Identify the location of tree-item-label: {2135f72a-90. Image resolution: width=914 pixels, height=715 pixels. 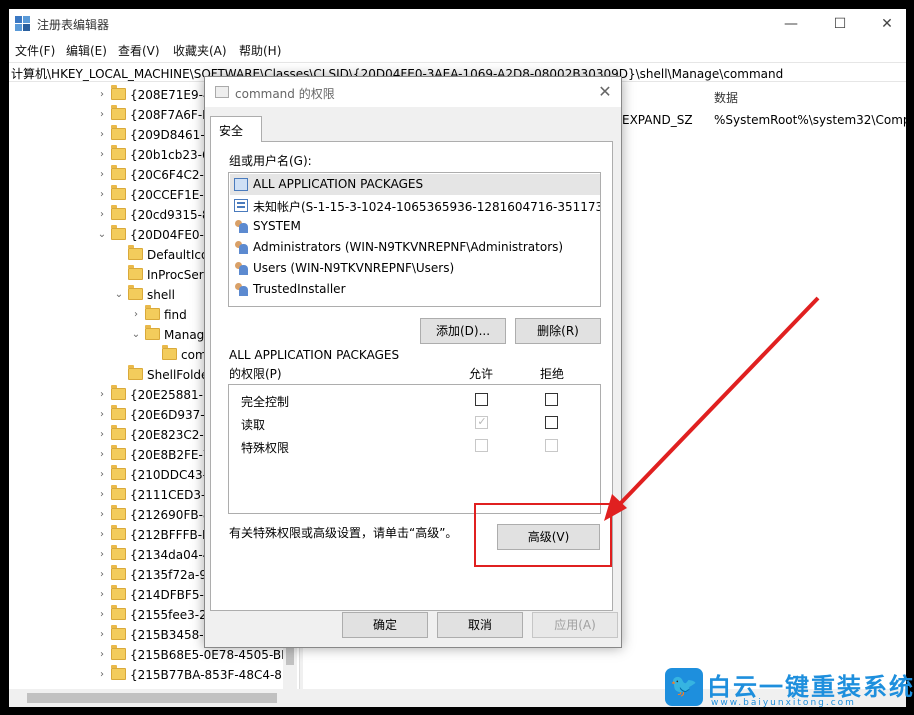
(172, 575).